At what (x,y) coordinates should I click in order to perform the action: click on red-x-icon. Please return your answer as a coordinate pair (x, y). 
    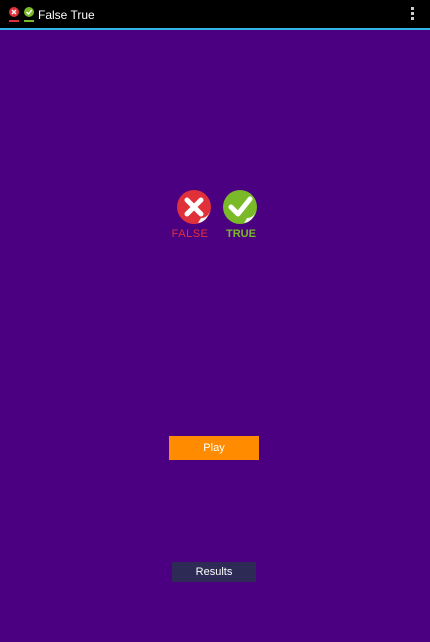
    Looking at the image, I should click on (194, 207).